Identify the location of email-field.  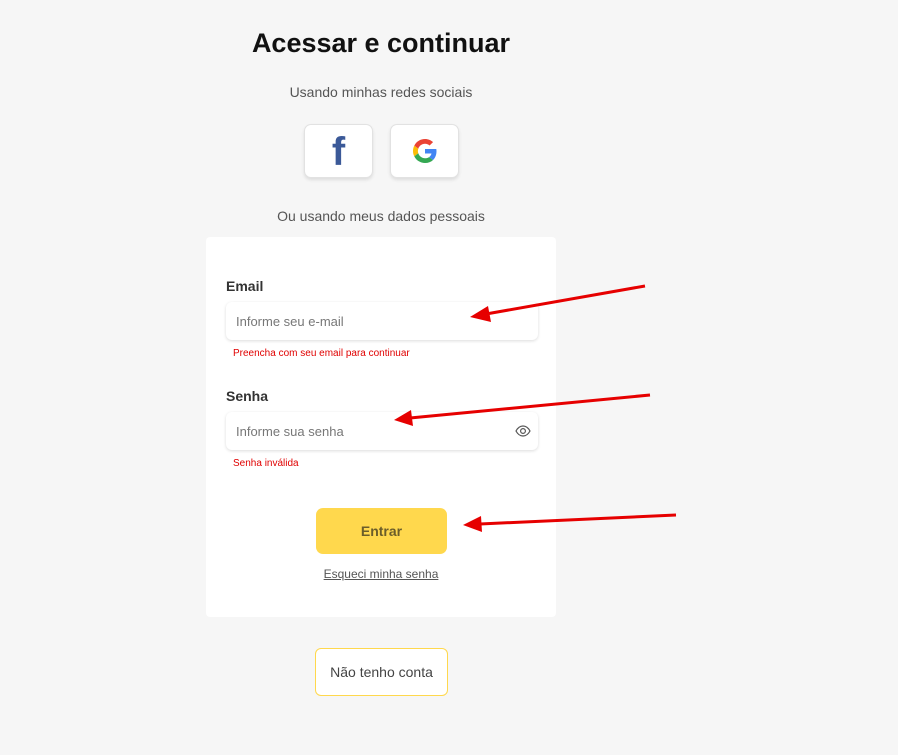
(382, 321).